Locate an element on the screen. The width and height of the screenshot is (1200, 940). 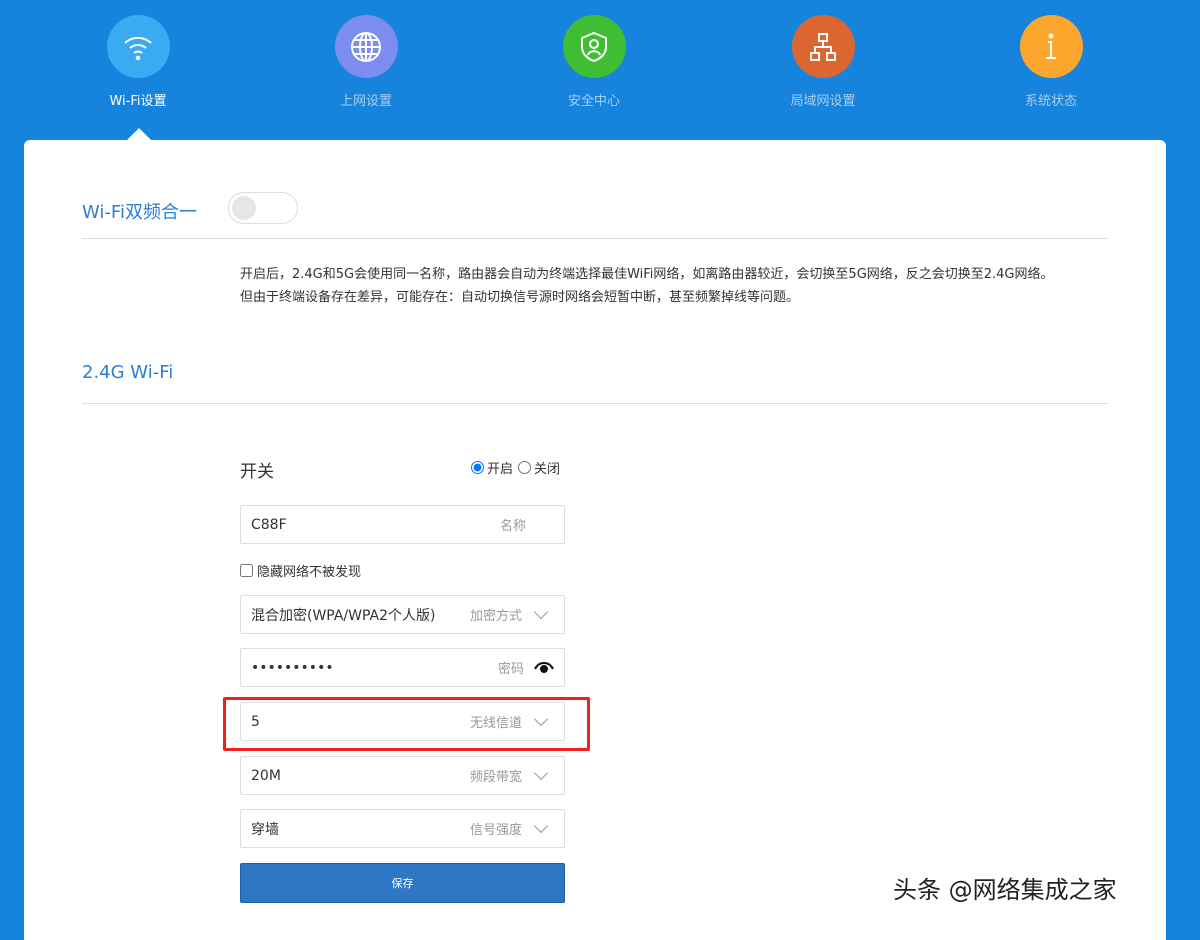
nav-internet-settings: 上网设置 is located at coordinates (366, 62).